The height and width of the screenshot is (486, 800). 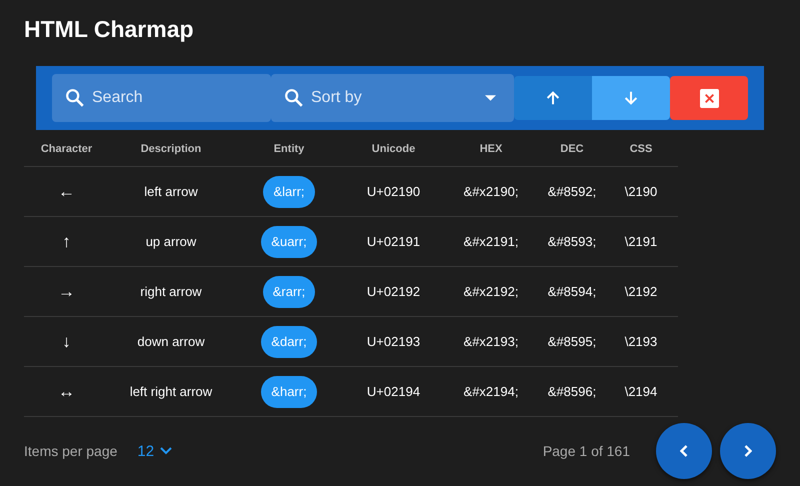 What do you see at coordinates (641, 149) in the screenshot?
I see `column-header: CSS` at bounding box center [641, 149].